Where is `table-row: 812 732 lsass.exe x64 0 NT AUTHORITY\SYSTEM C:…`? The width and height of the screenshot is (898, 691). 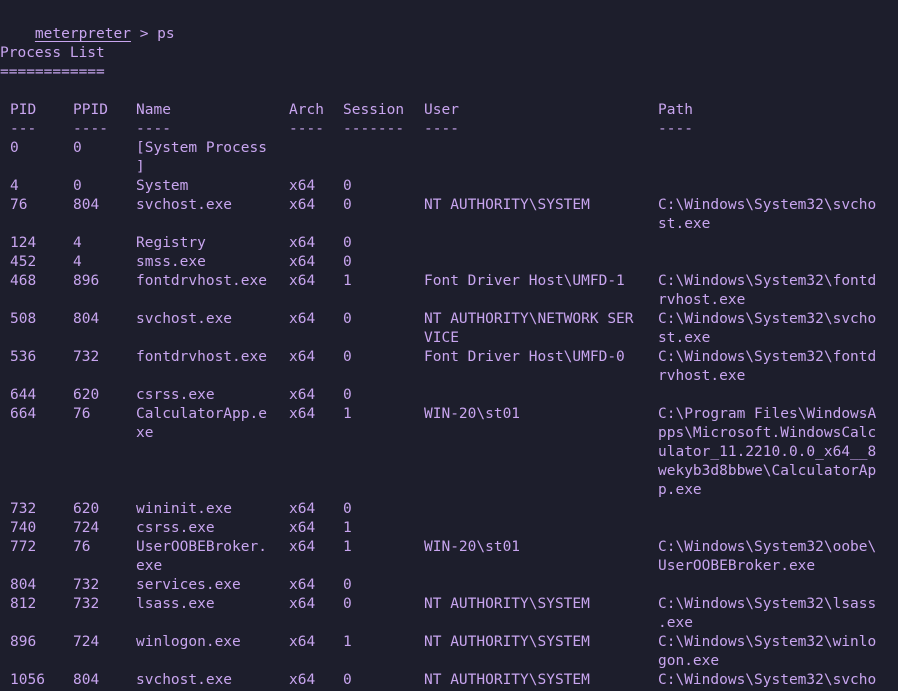
table-row: 812 732 lsass.exe x64 0 NT AUTHORITY\SYSTEM C:… is located at coordinates (449, 614).